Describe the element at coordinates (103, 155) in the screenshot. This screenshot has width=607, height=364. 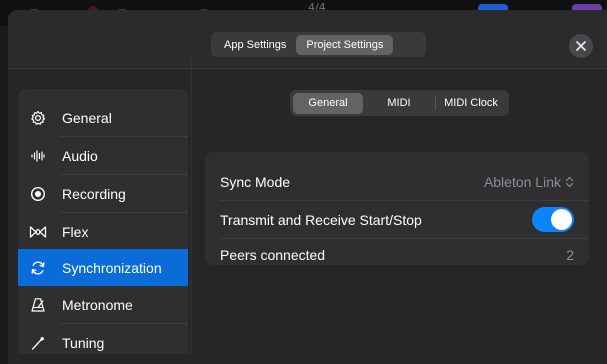
I see `sidebar-item-audio: Audio` at that location.